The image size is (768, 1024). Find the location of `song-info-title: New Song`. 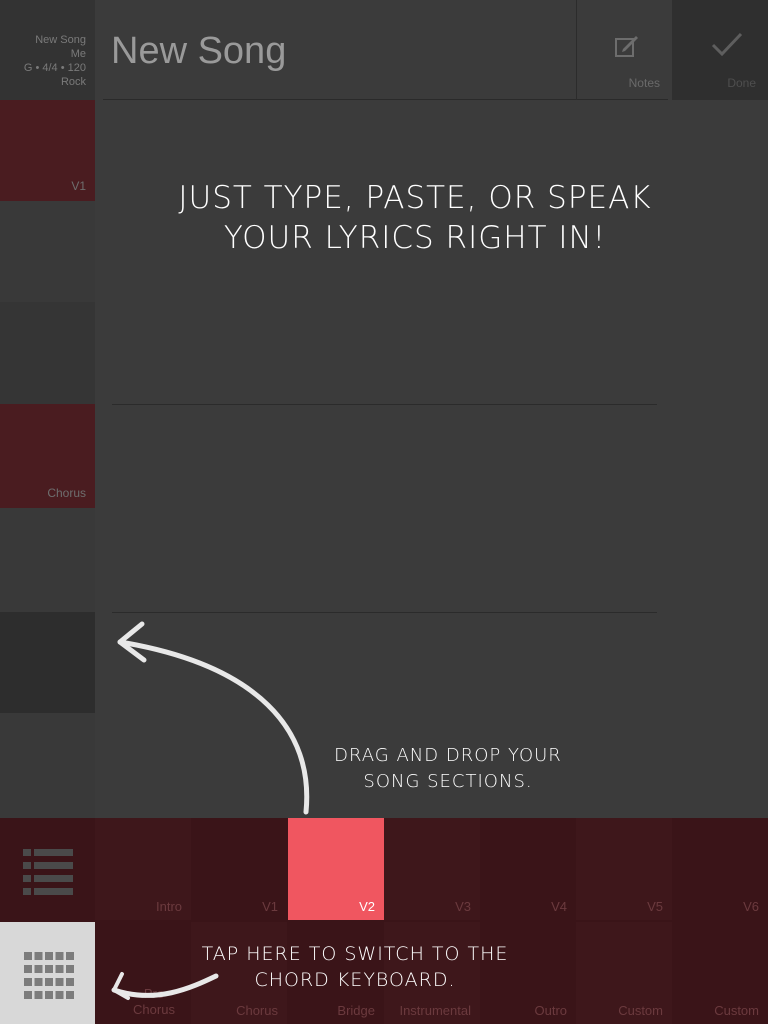

song-info-title: New Song is located at coordinates (60, 40).